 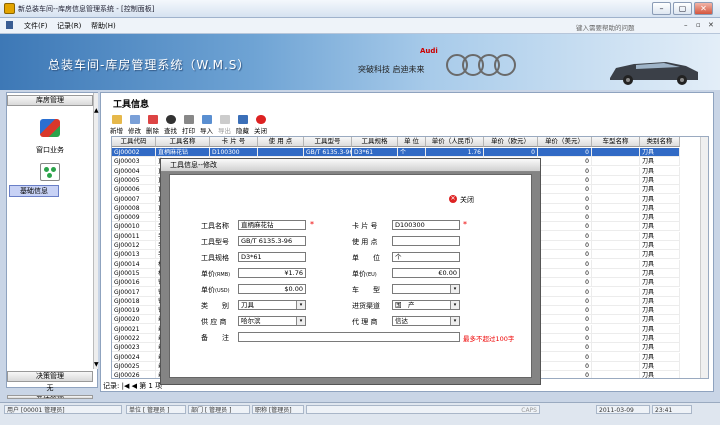 What do you see at coordinates (50, 376) in the screenshot?
I see `sidebar-section-decision: 决策管理` at bounding box center [50, 376].